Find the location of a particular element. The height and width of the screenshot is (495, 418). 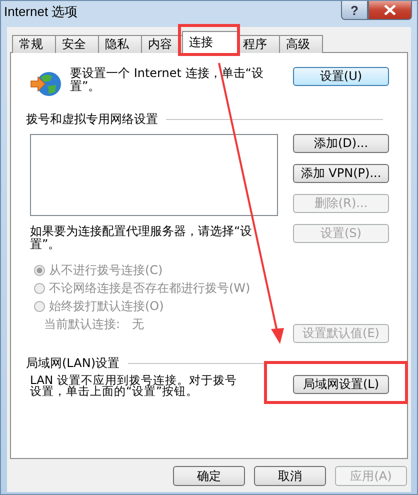

default-connection-label: 当前默认连接: is located at coordinates (82, 324).